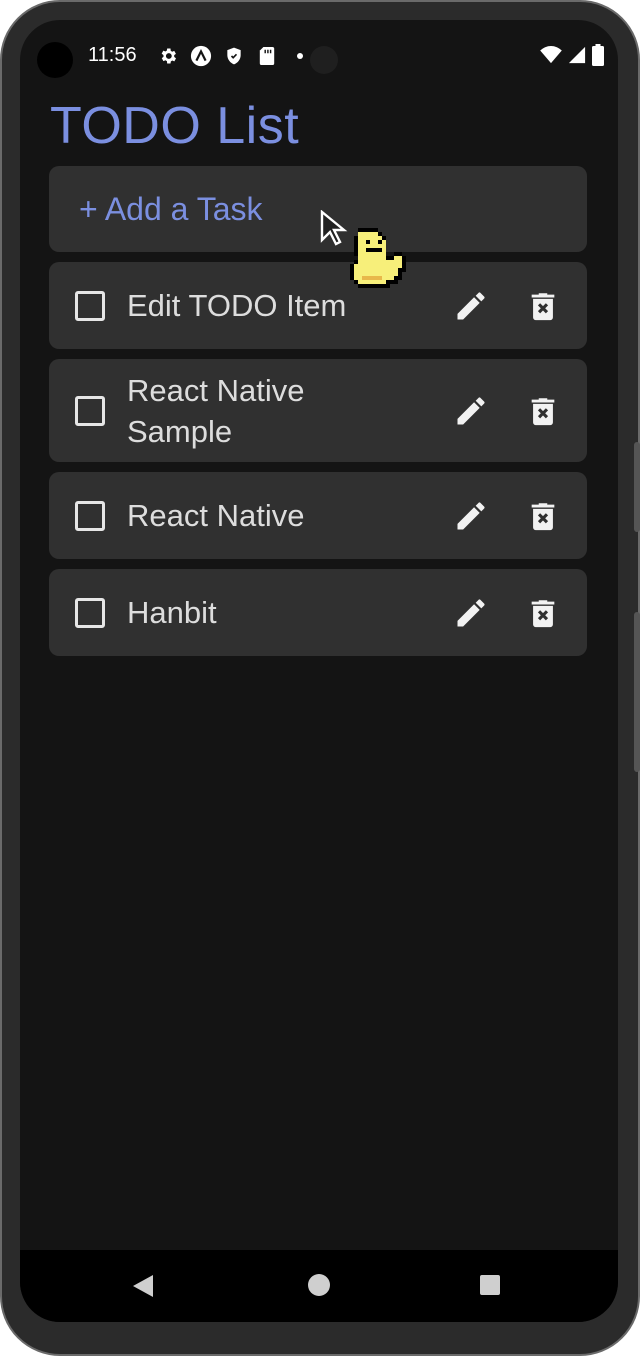  I want to click on volume-button, so click(637, 487).